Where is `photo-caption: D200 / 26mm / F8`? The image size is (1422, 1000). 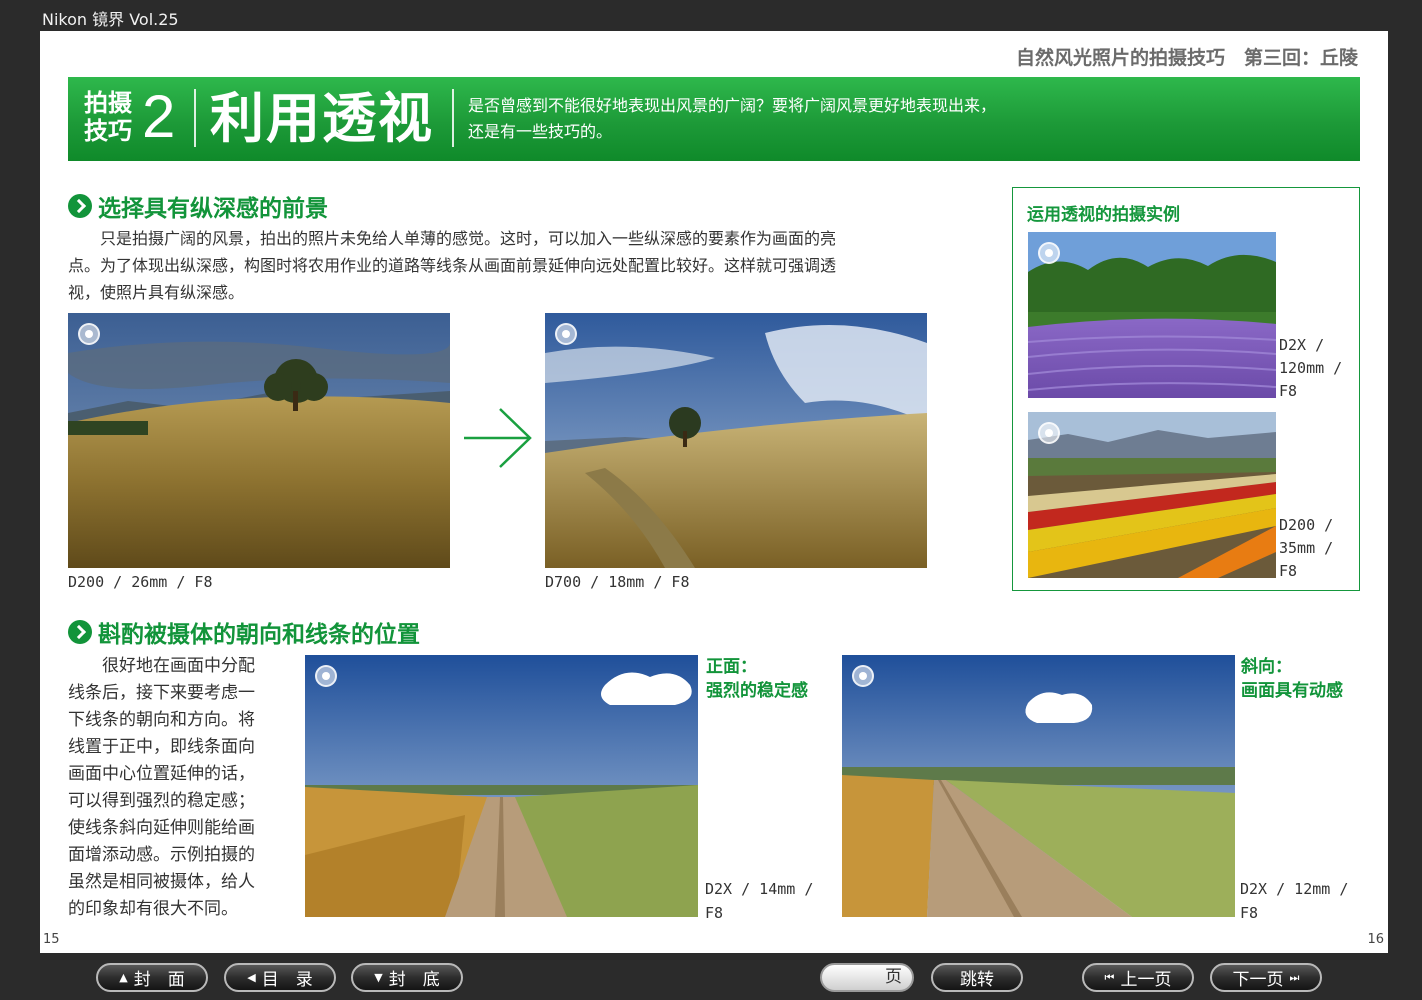 photo-caption: D200 / 26mm / F8 is located at coordinates (140, 582).